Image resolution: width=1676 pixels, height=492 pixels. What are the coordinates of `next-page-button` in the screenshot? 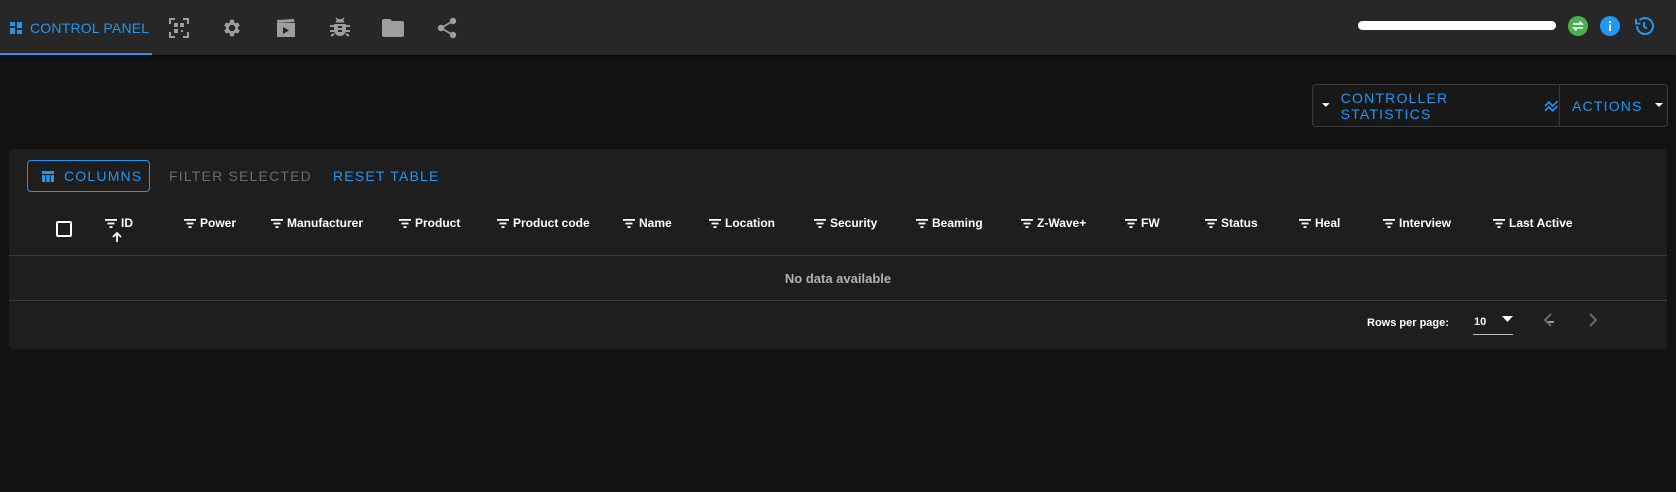 It's located at (1593, 320).